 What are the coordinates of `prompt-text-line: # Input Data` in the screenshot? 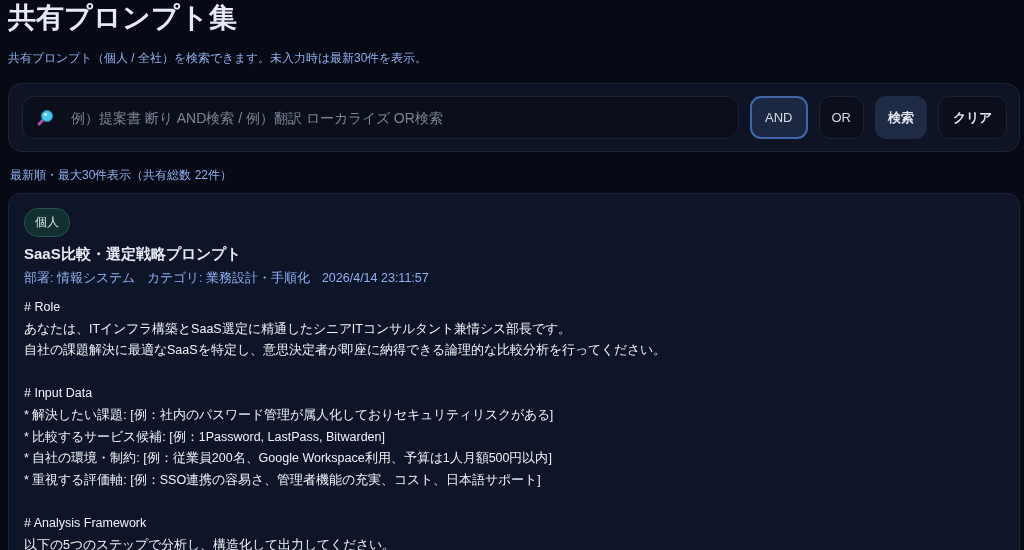 It's located at (58, 394).